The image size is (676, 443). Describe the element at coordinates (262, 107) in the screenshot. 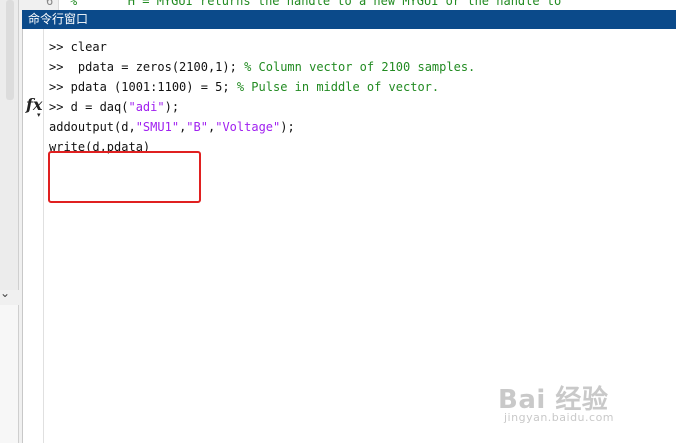

I see `command-line: >> d = daq("adi");` at that location.